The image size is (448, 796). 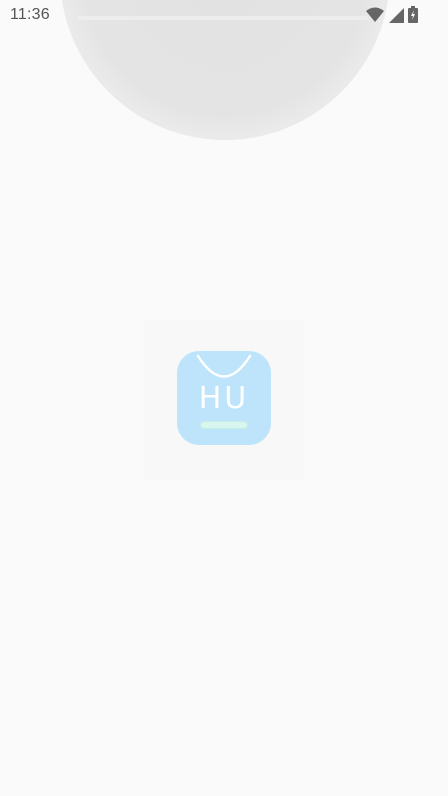 I want to click on splash-logo-container: HU, so click(x=224, y=400).